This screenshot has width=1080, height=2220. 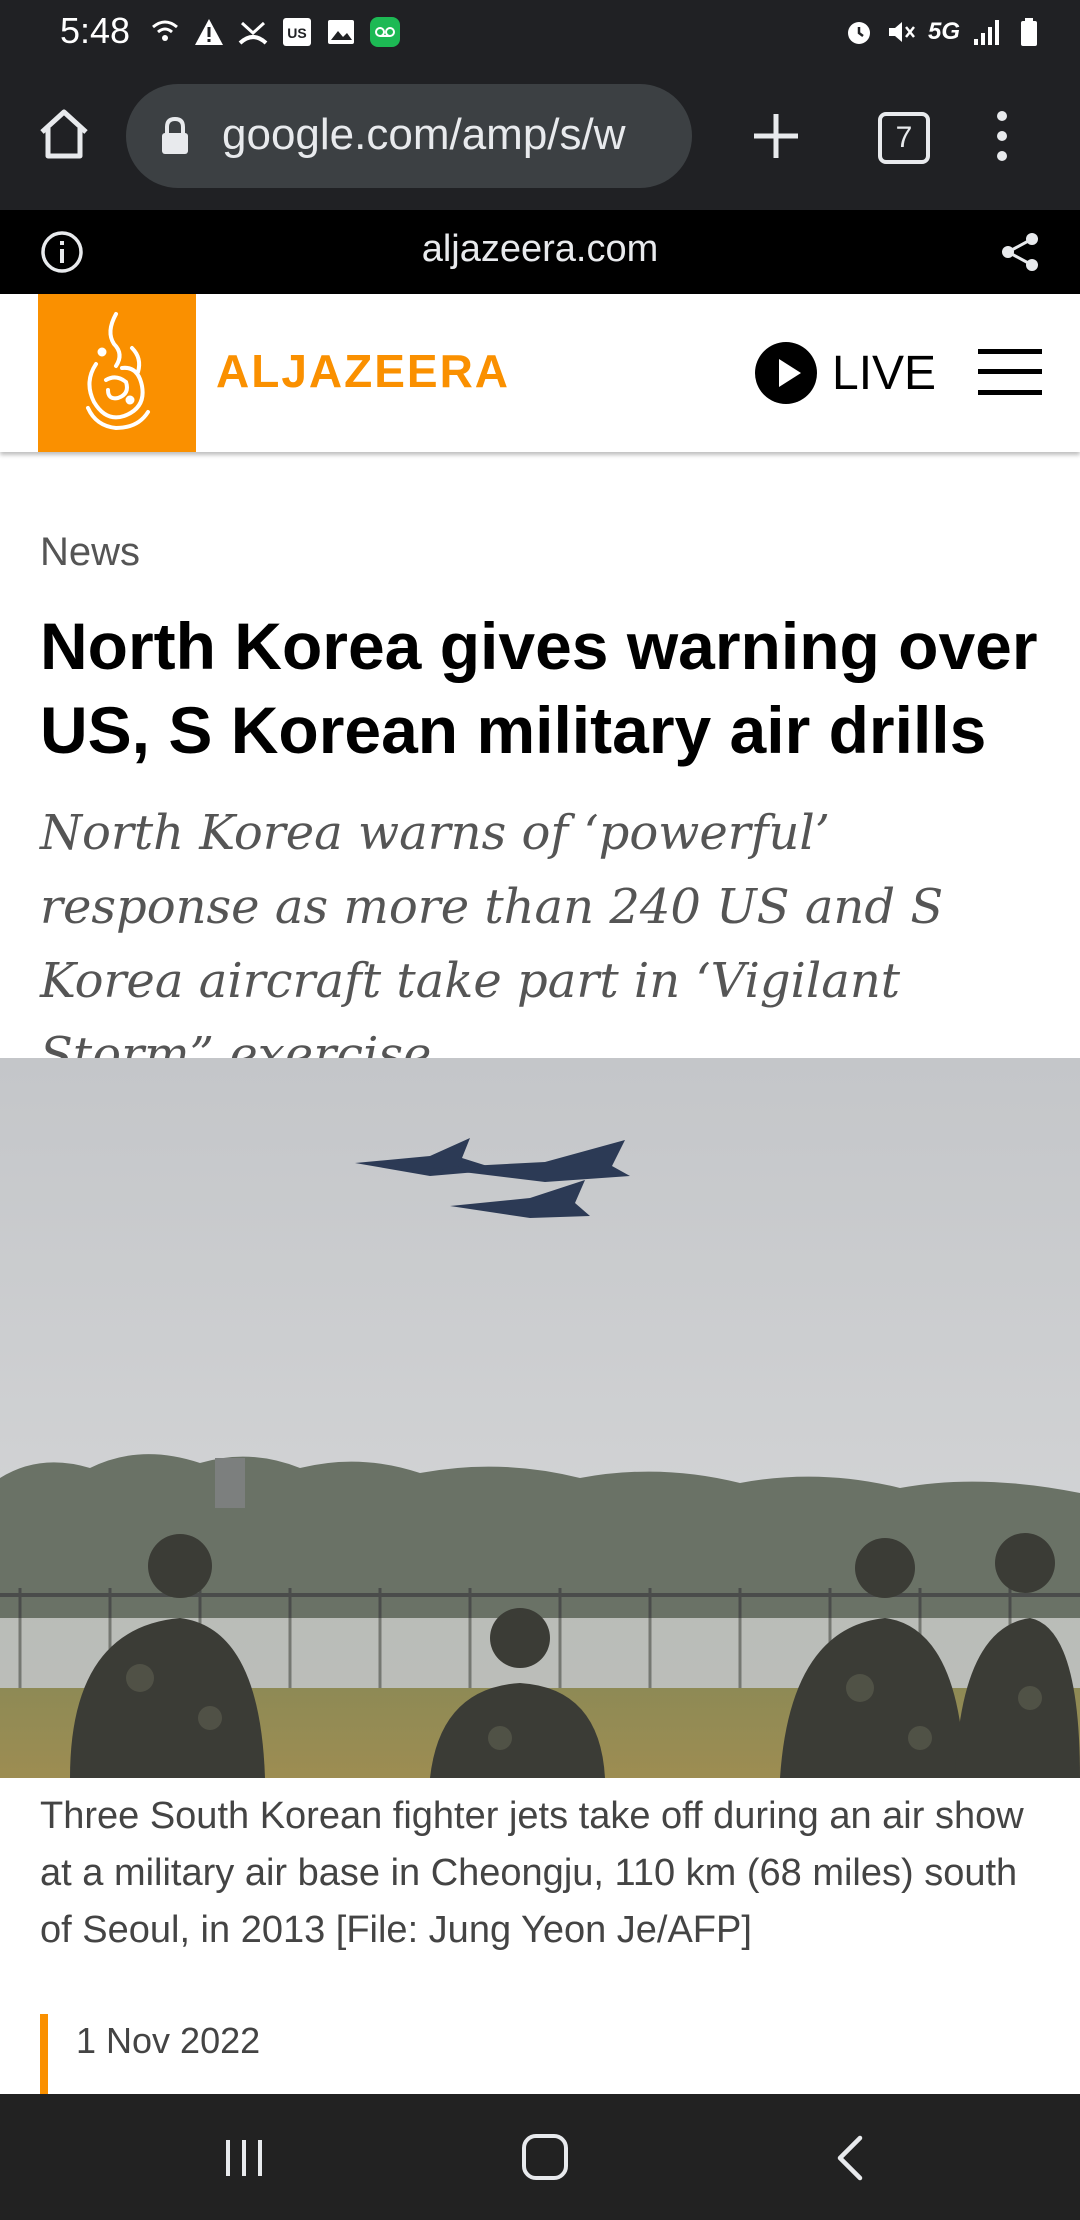 What do you see at coordinates (424, 134) in the screenshot?
I see `url-text: google.com/amp/s/w` at bounding box center [424, 134].